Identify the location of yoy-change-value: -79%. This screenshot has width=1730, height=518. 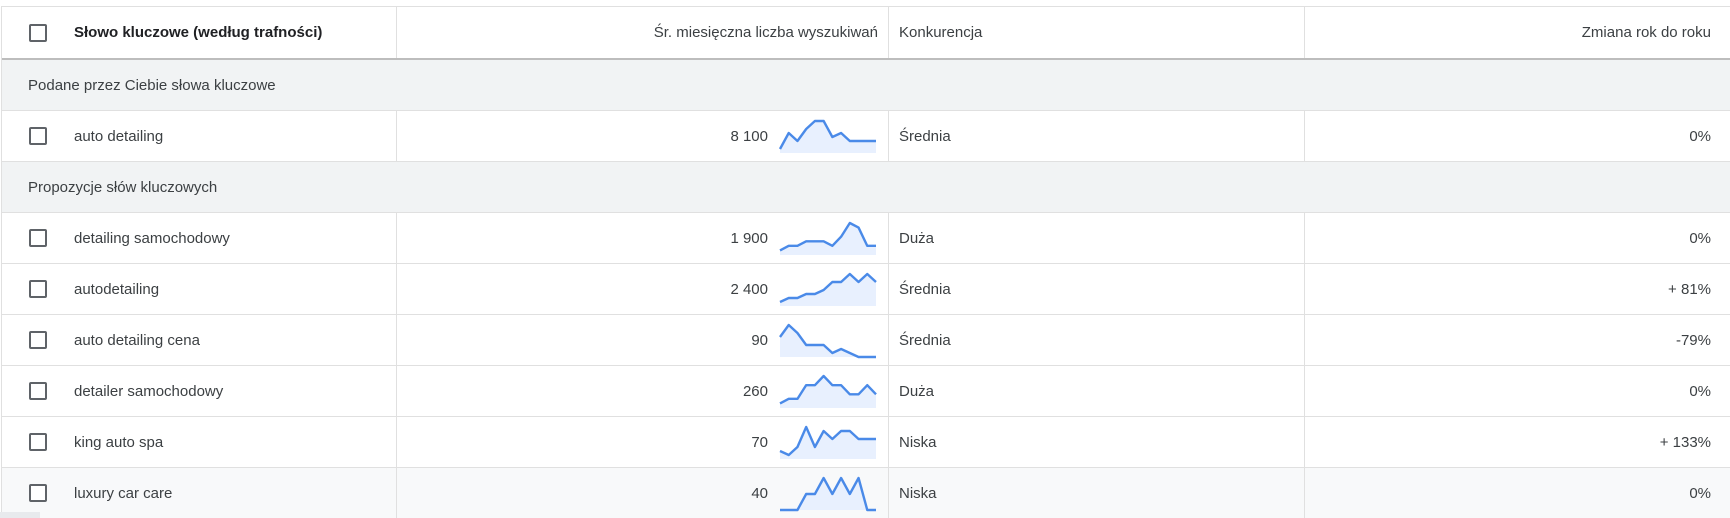
(1517, 340).